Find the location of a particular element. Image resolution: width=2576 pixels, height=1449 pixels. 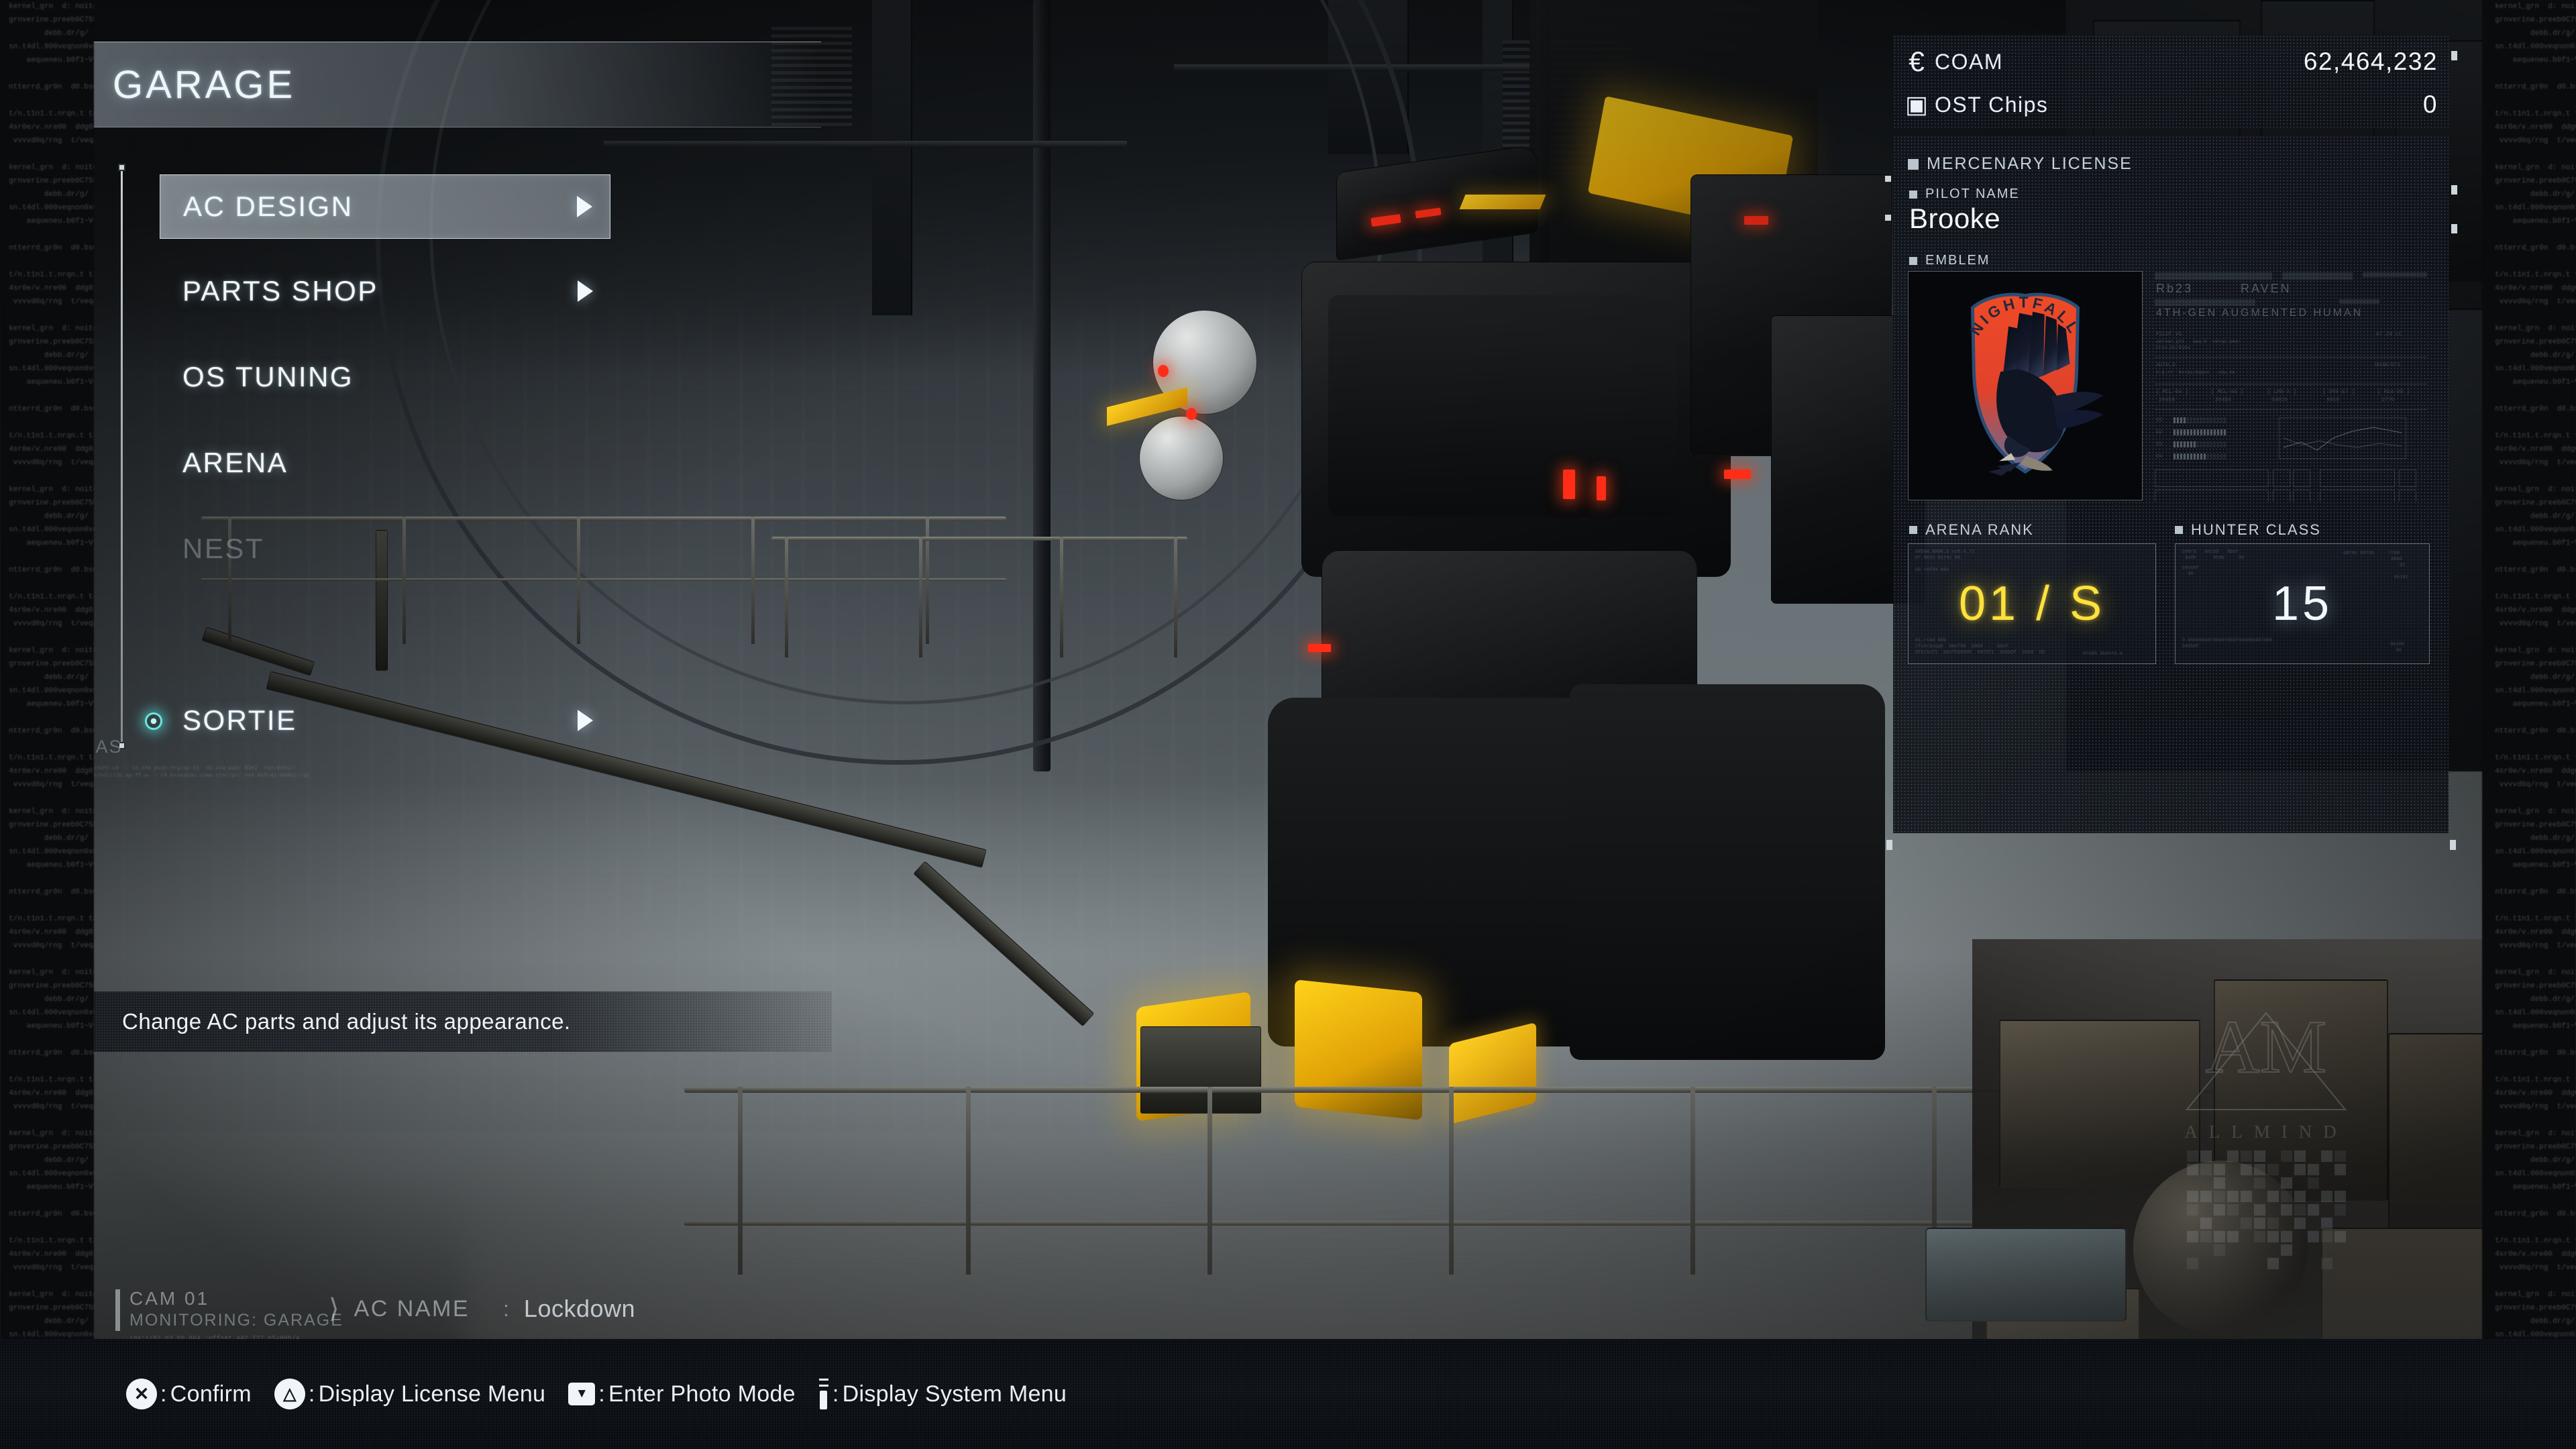

menu-top-tick is located at coordinates (121, 167).